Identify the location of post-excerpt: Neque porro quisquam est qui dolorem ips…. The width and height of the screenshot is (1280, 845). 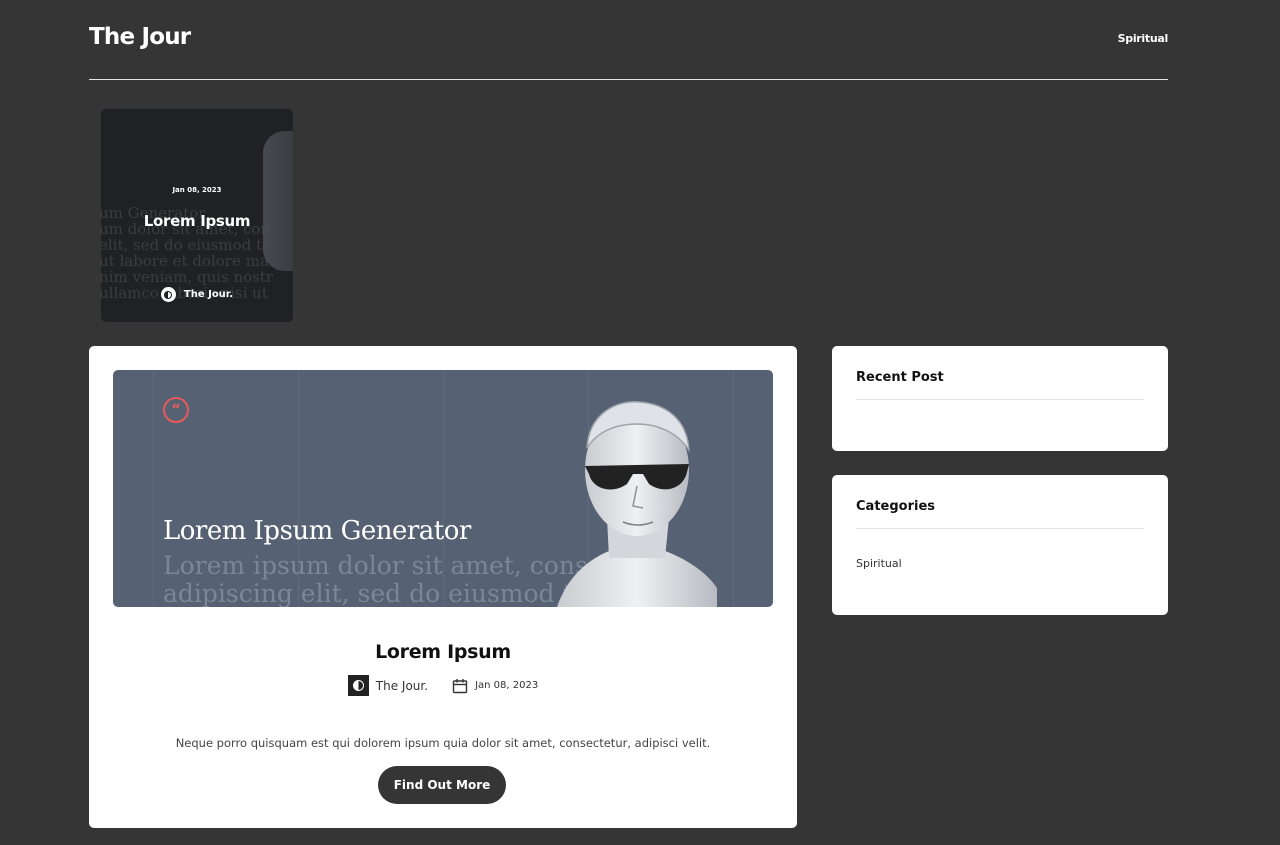
(443, 742).